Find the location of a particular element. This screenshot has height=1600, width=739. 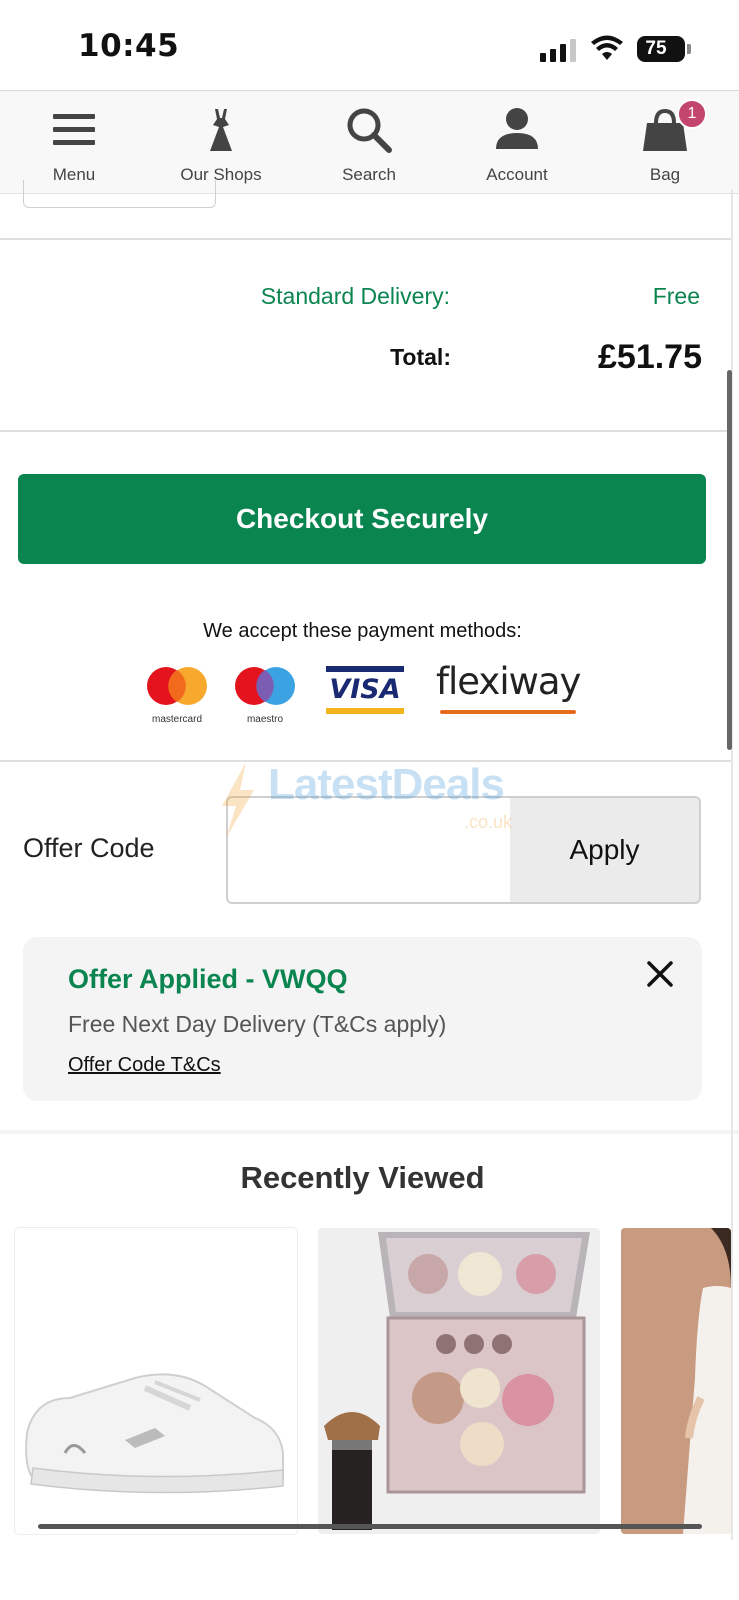

maestro-icon is located at coordinates (265, 686).